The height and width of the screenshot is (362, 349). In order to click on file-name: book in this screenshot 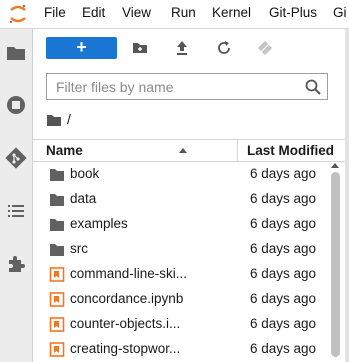, I will do `click(85, 173)`.